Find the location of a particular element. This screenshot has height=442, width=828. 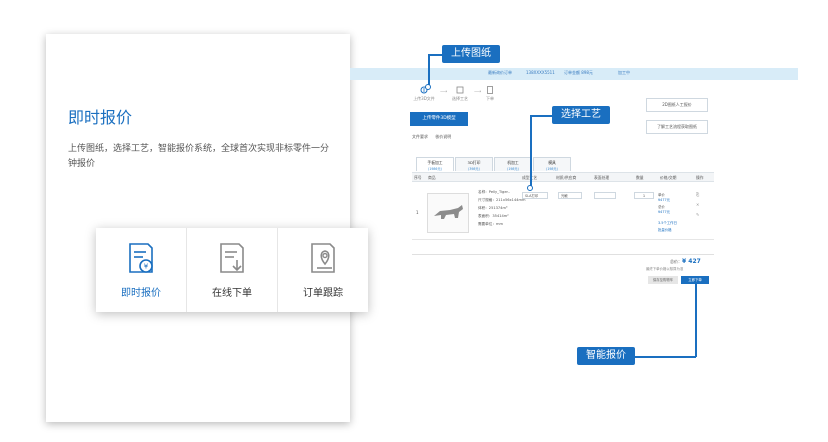

spec-unit: 需要单位：mm is located at coordinates (490, 224).